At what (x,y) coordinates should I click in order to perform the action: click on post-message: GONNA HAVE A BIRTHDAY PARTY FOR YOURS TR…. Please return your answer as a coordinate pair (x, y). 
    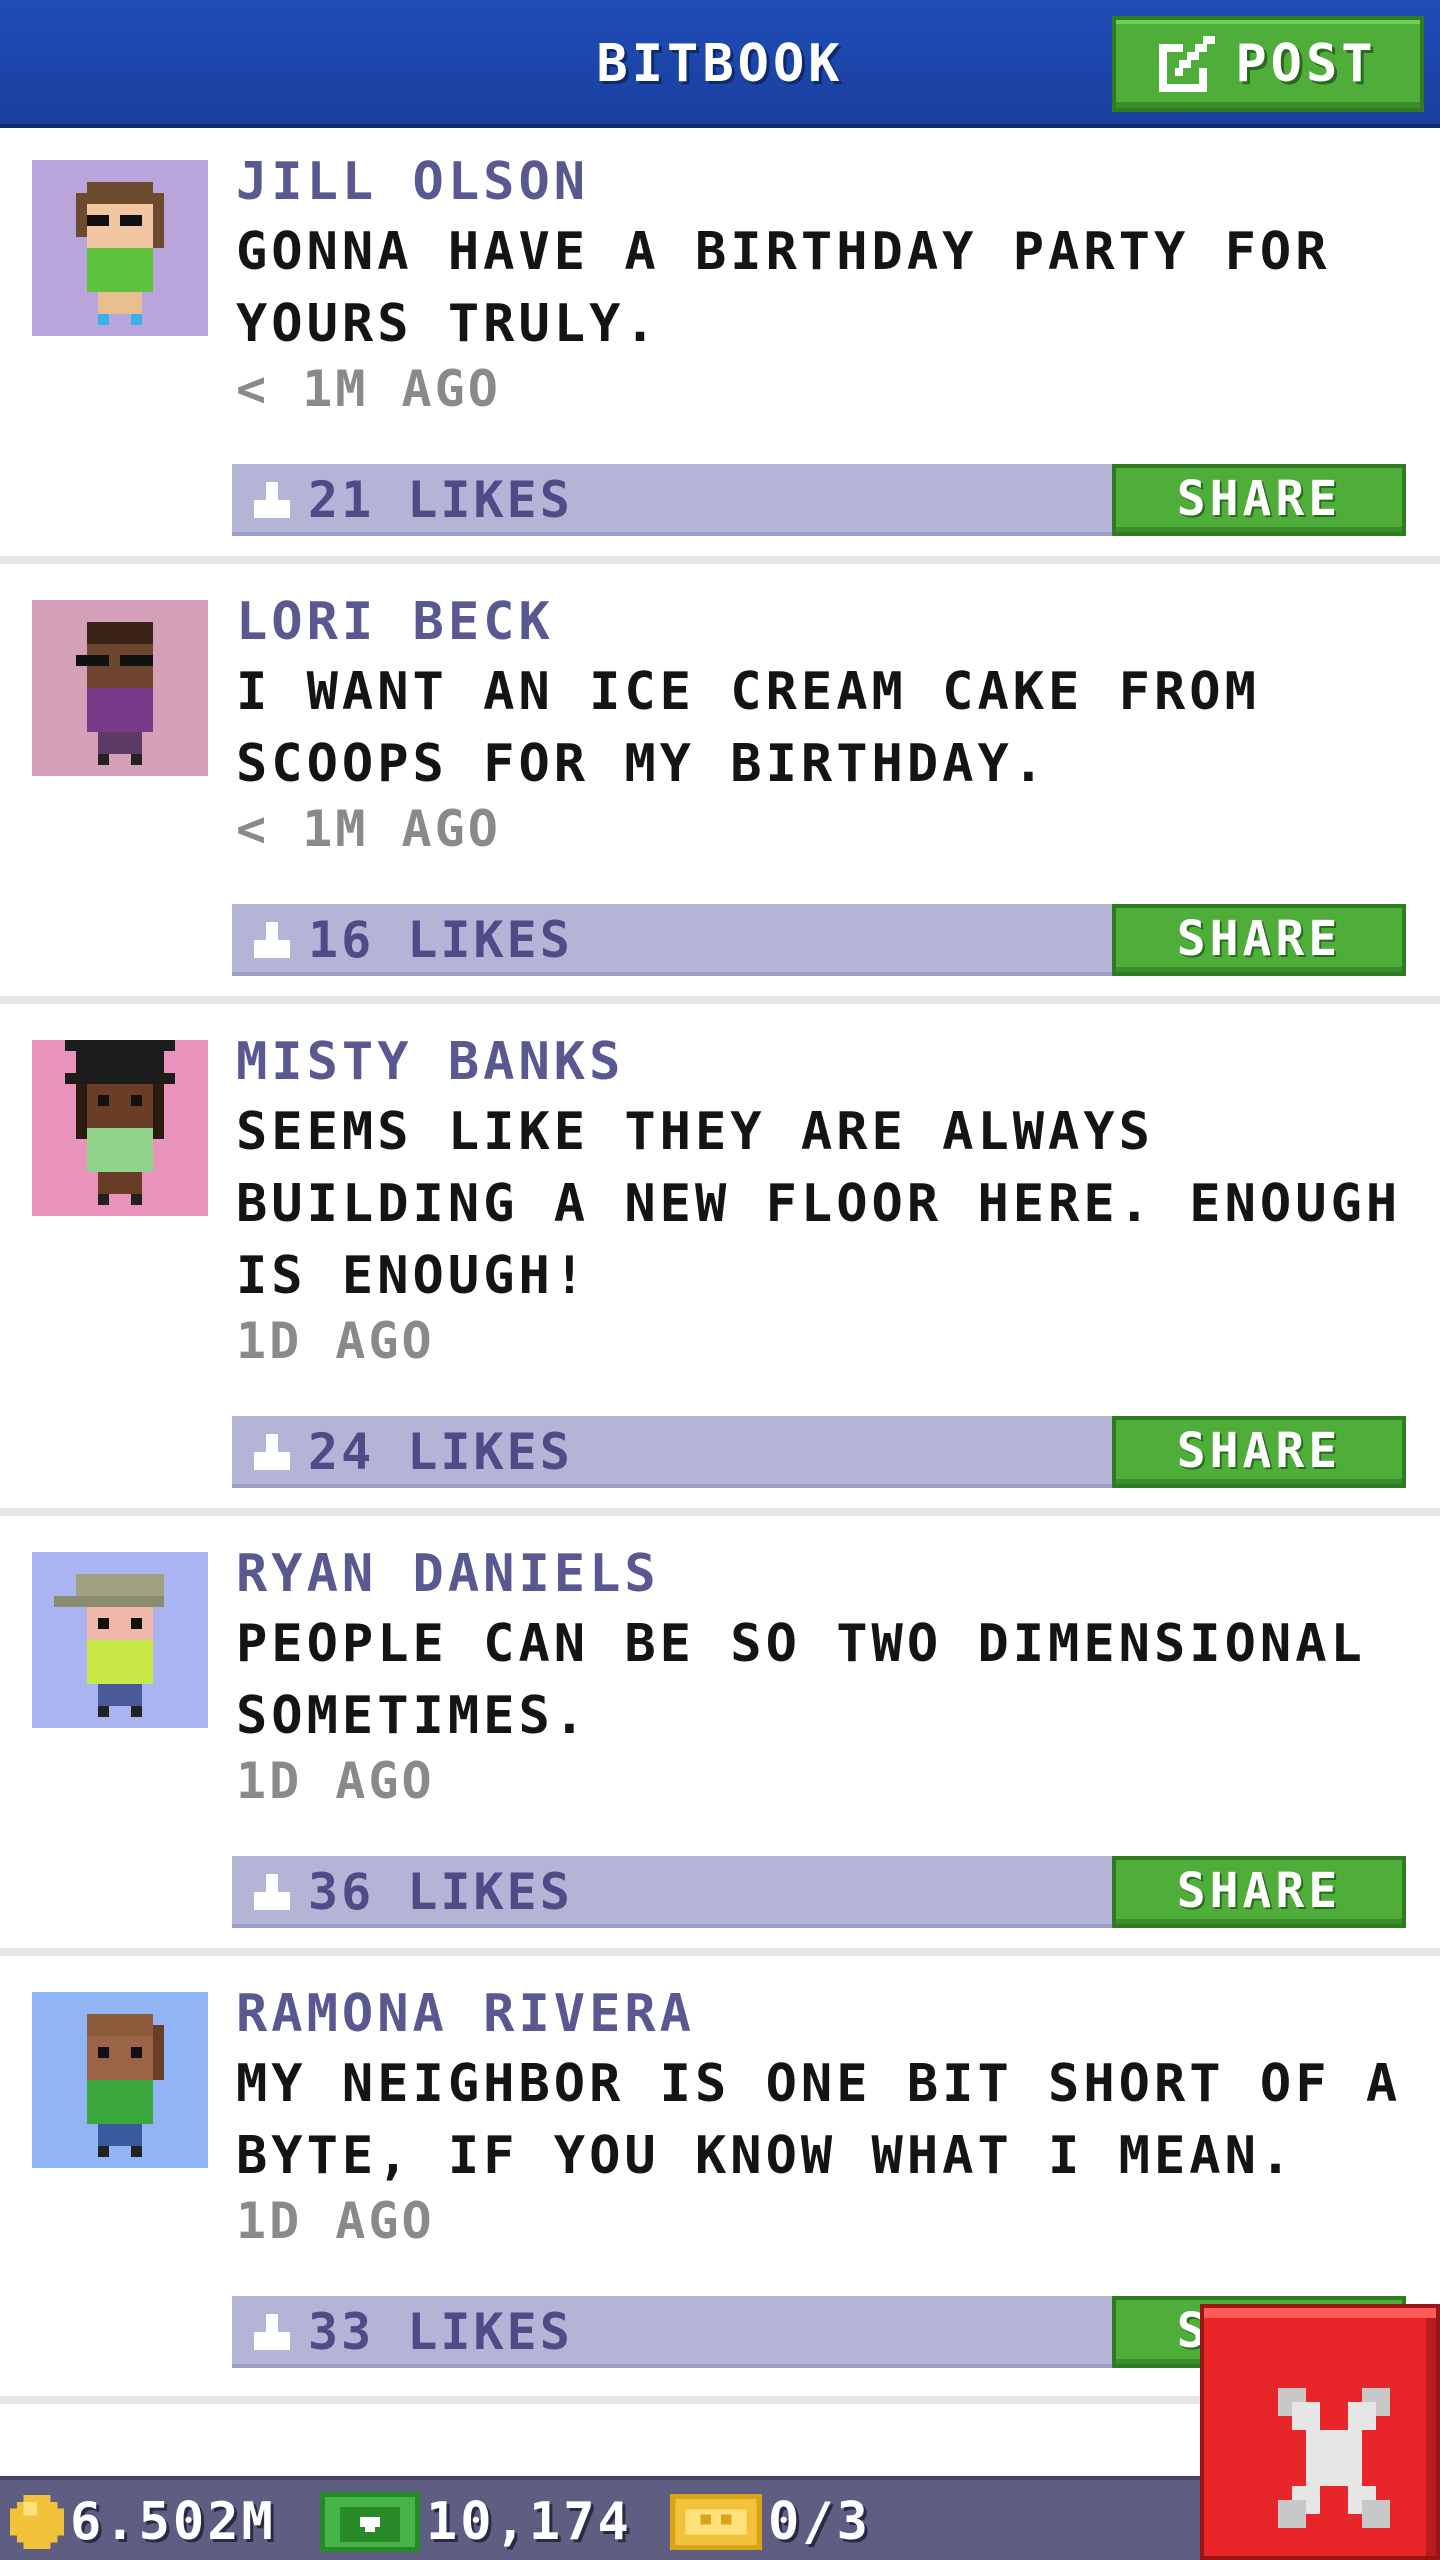
    Looking at the image, I should click on (783, 288).